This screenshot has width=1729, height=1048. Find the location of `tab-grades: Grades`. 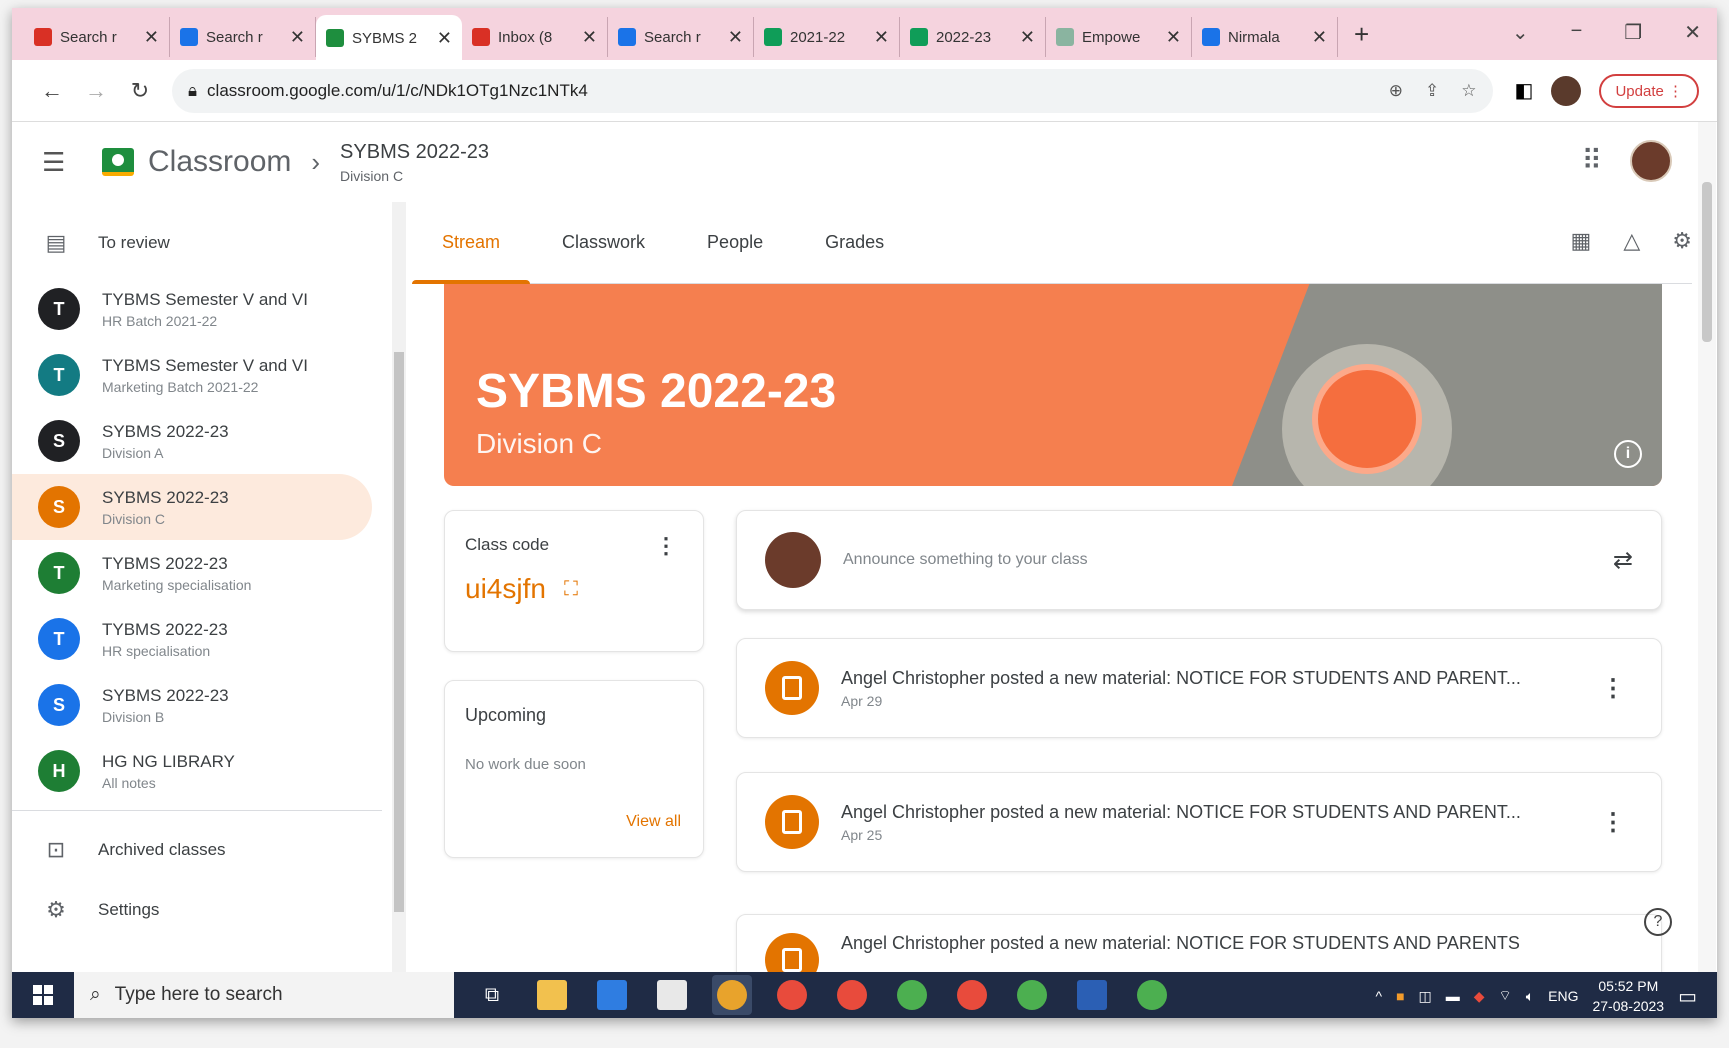

tab-grades: Grades is located at coordinates (854, 243).